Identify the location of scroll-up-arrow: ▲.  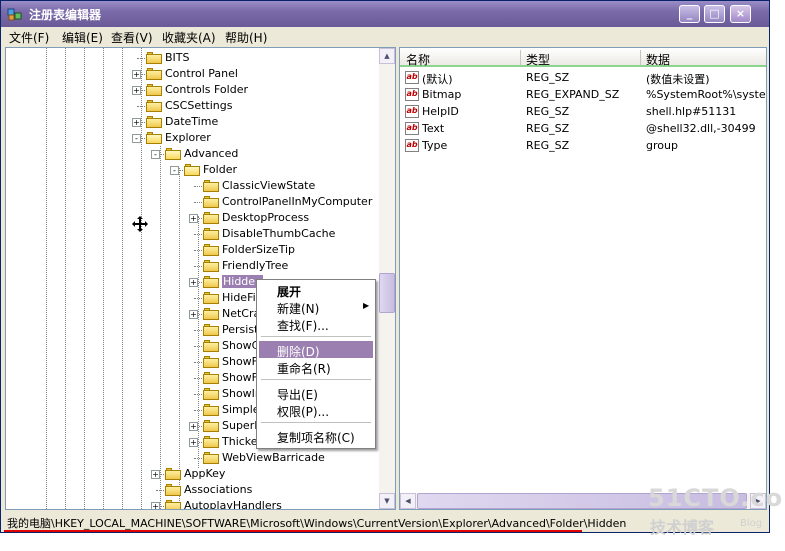
(387, 56).